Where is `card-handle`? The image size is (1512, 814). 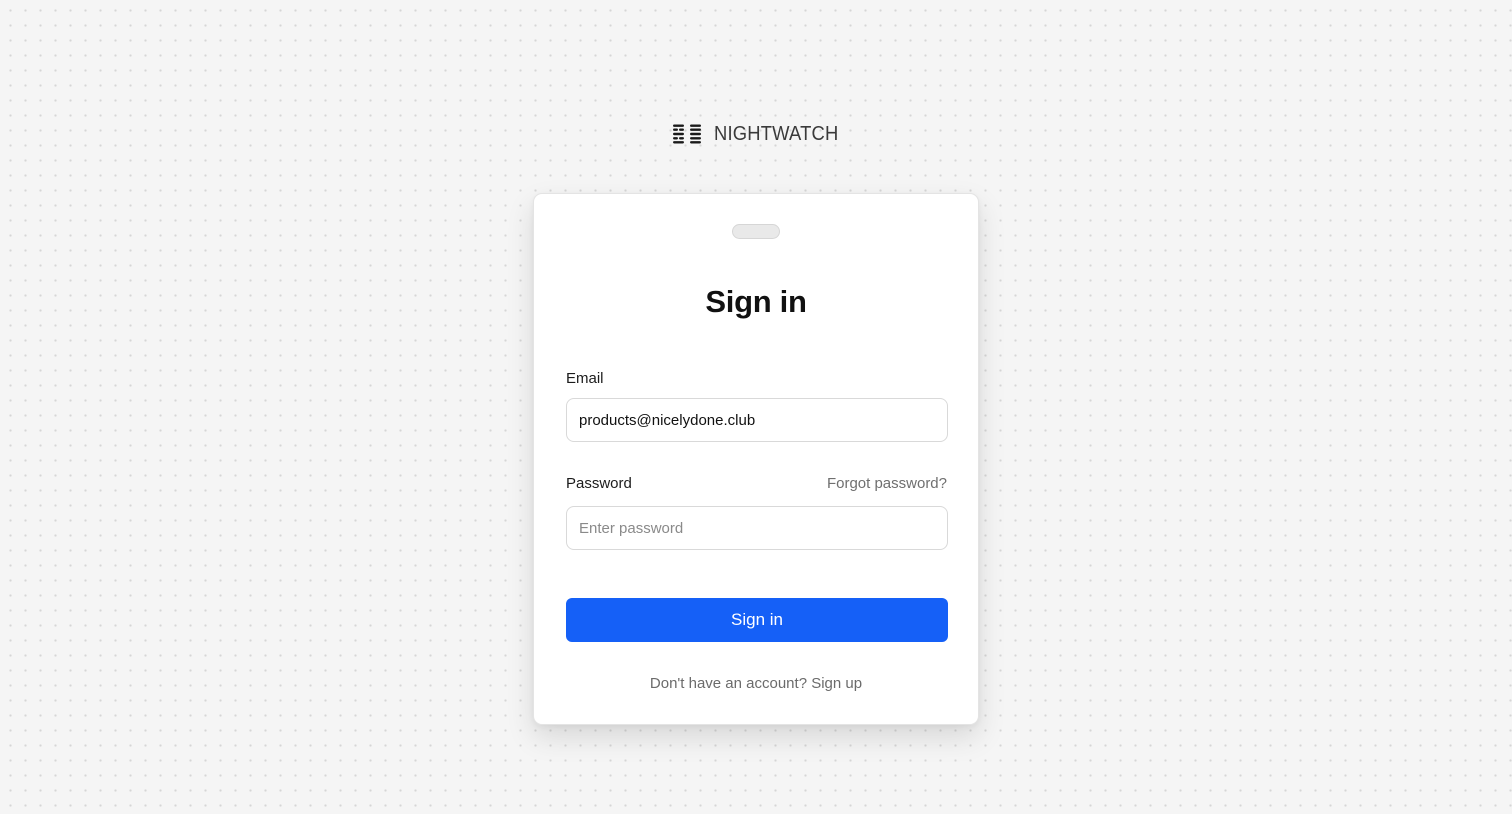
card-handle is located at coordinates (756, 231).